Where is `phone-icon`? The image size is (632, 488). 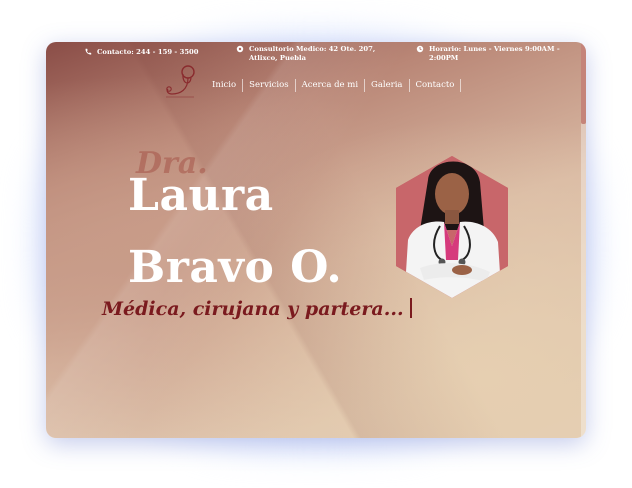
phone-icon is located at coordinates (88, 51).